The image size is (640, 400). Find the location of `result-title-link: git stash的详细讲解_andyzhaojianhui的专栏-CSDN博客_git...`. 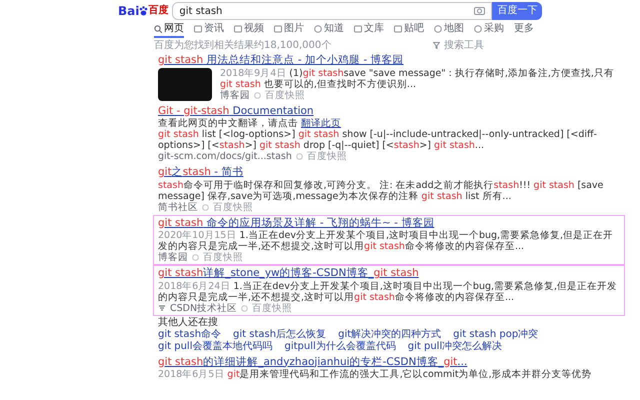

result-title-link: git stash的详细讲解_andyzhaojianhui的专栏-CSDN博客_git... is located at coordinates (313, 362).